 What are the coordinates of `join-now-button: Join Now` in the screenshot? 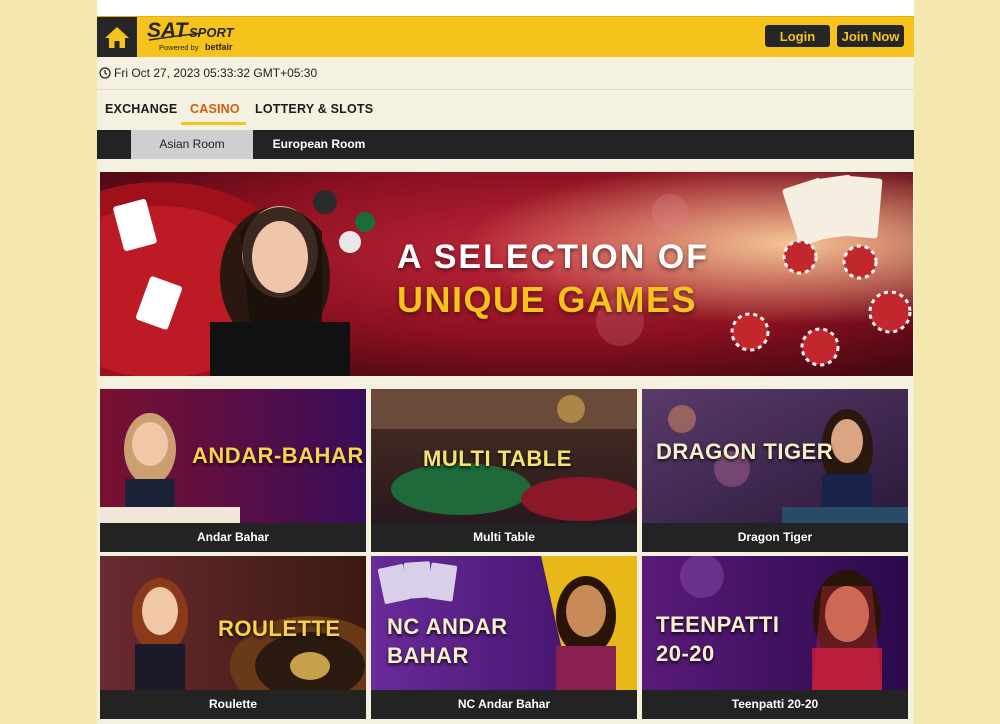 It's located at (870, 36).